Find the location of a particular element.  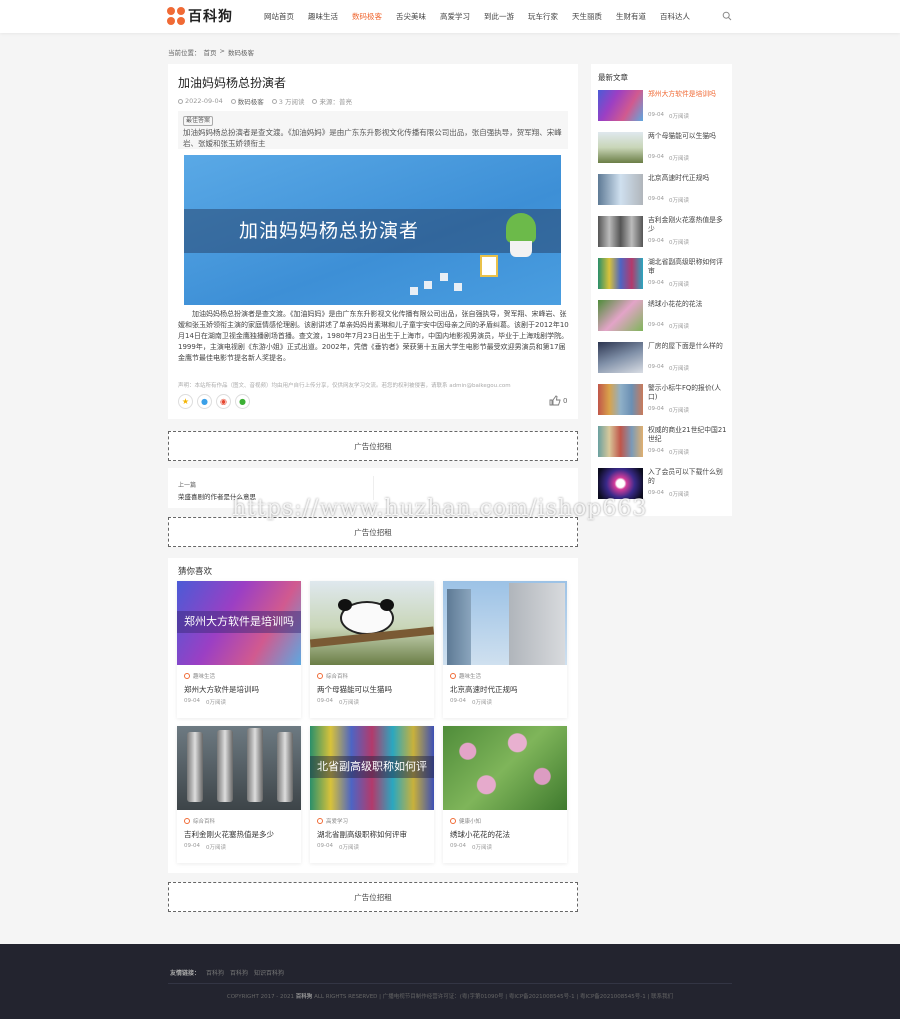

sidebar-article: 北京高速时代正规吗 09-04 0万阅读 is located at coordinates (663, 191).